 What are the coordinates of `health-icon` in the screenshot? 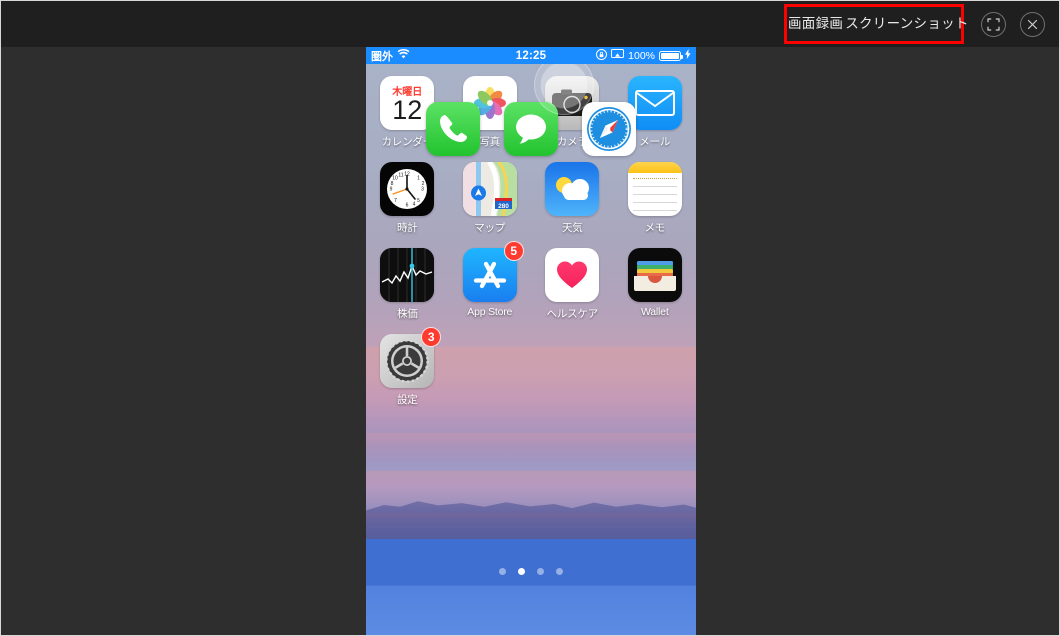 It's located at (572, 275).